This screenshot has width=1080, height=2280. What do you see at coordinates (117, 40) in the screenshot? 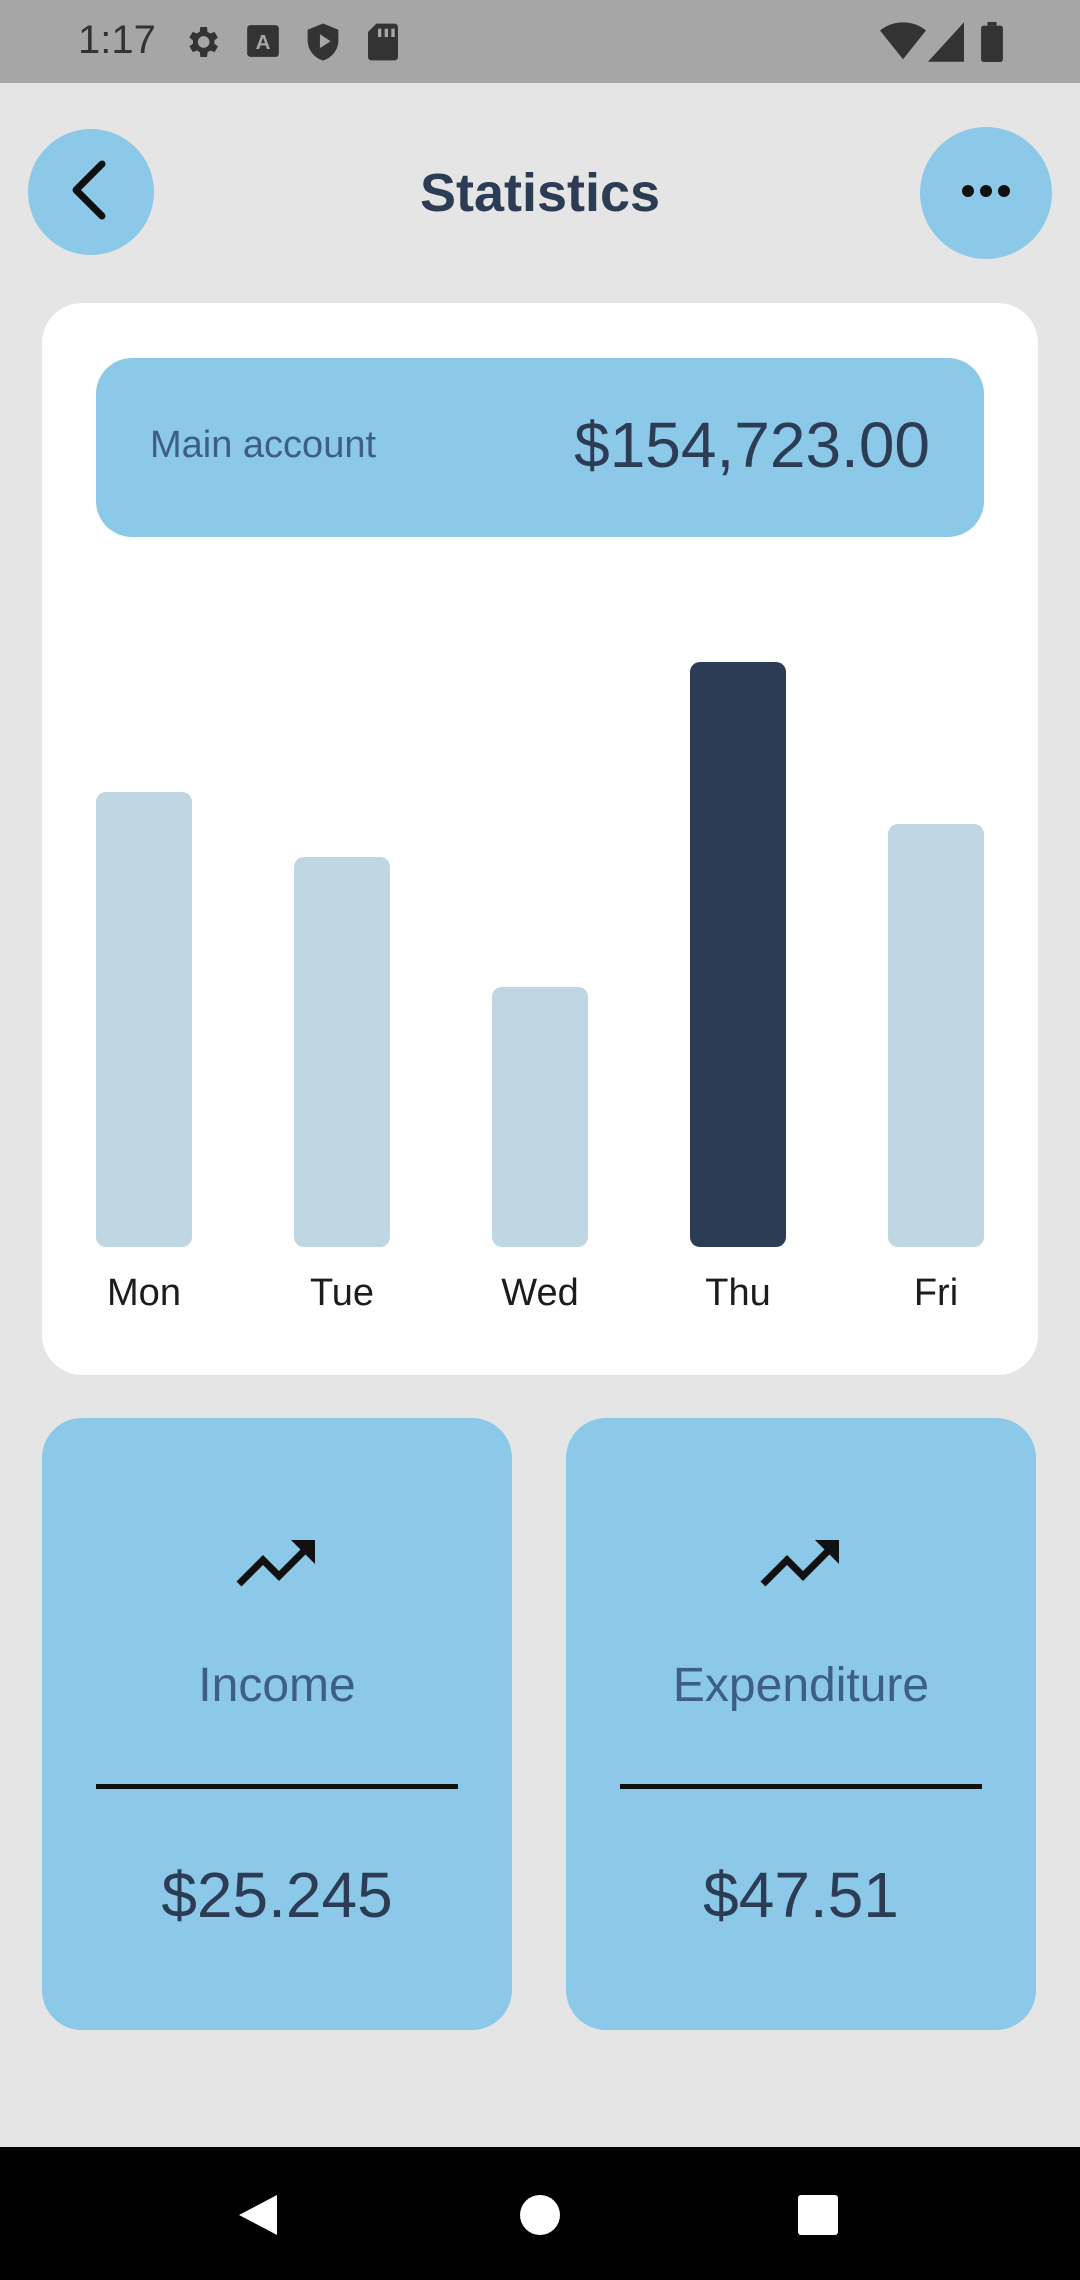
I see `status-time: 1:17` at bounding box center [117, 40].